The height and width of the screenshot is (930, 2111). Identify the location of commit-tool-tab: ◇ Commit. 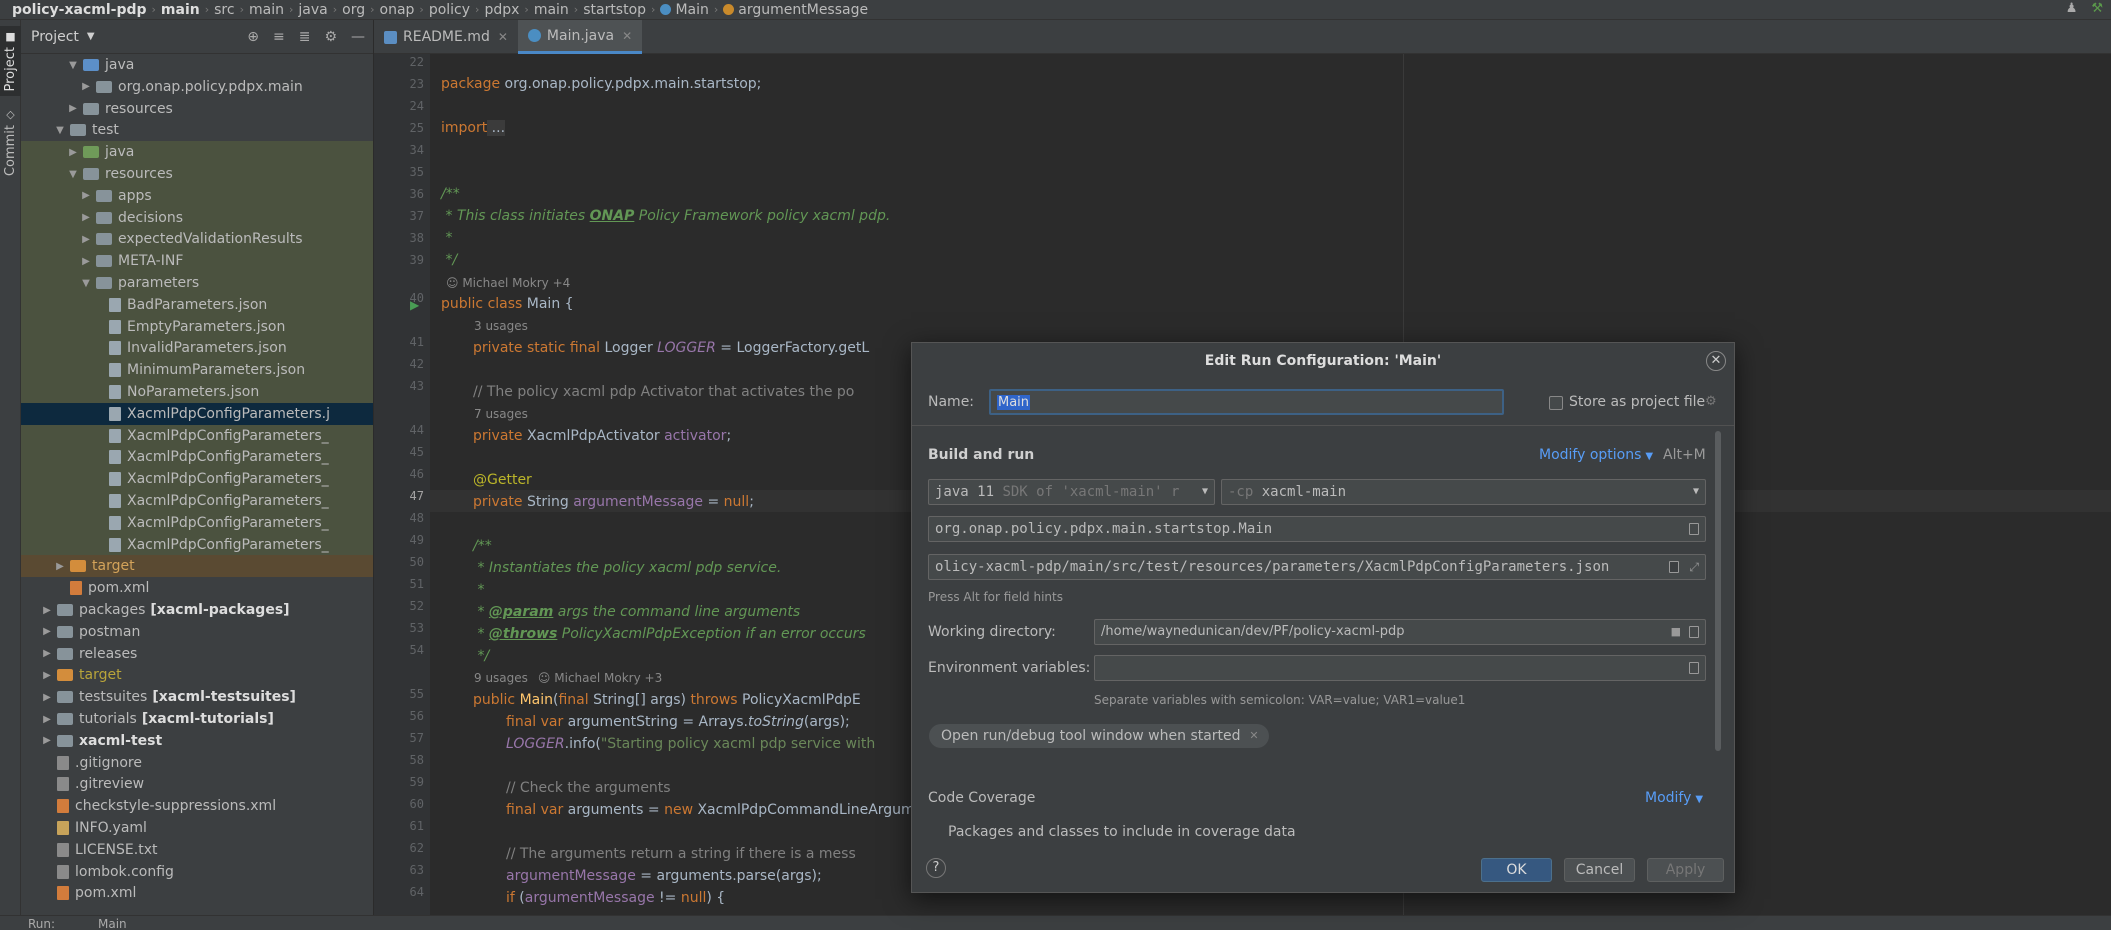
(10, 140).